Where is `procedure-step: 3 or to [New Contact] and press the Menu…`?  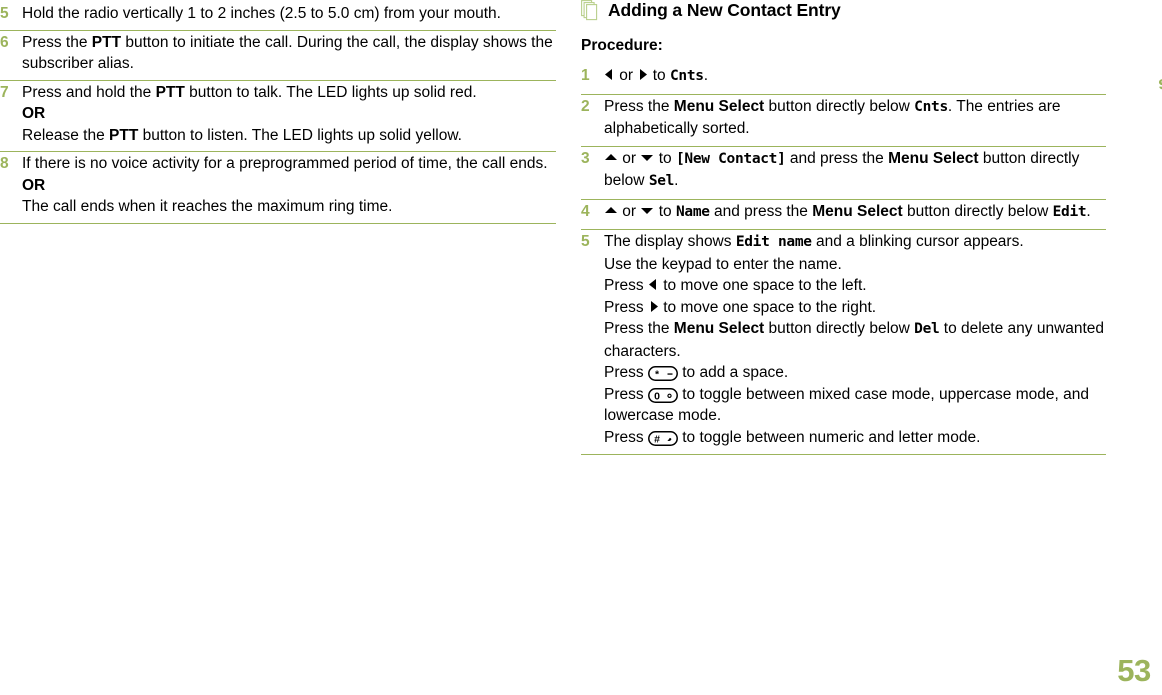
procedure-step: 3 or to [New Contact] and press the Menu… is located at coordinates (843, 173).